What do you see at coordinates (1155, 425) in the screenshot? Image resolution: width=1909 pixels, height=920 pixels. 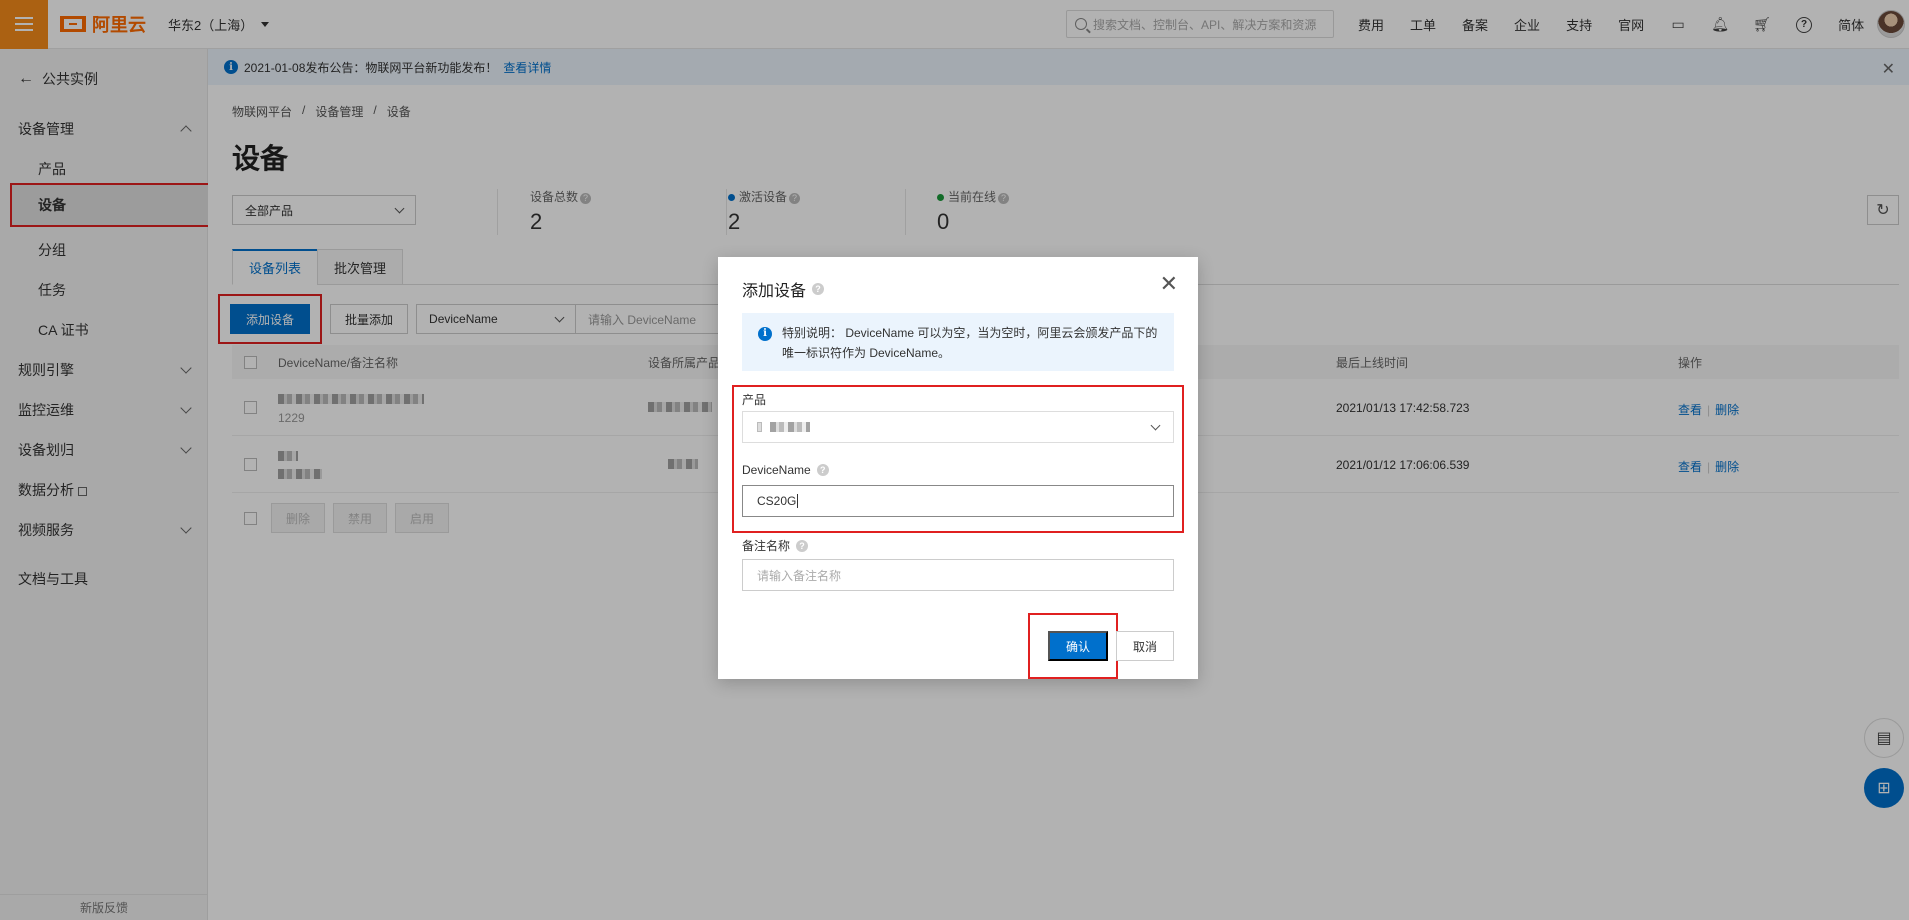 I see `chevron-down-icon` at bounding box center [1155, 425].